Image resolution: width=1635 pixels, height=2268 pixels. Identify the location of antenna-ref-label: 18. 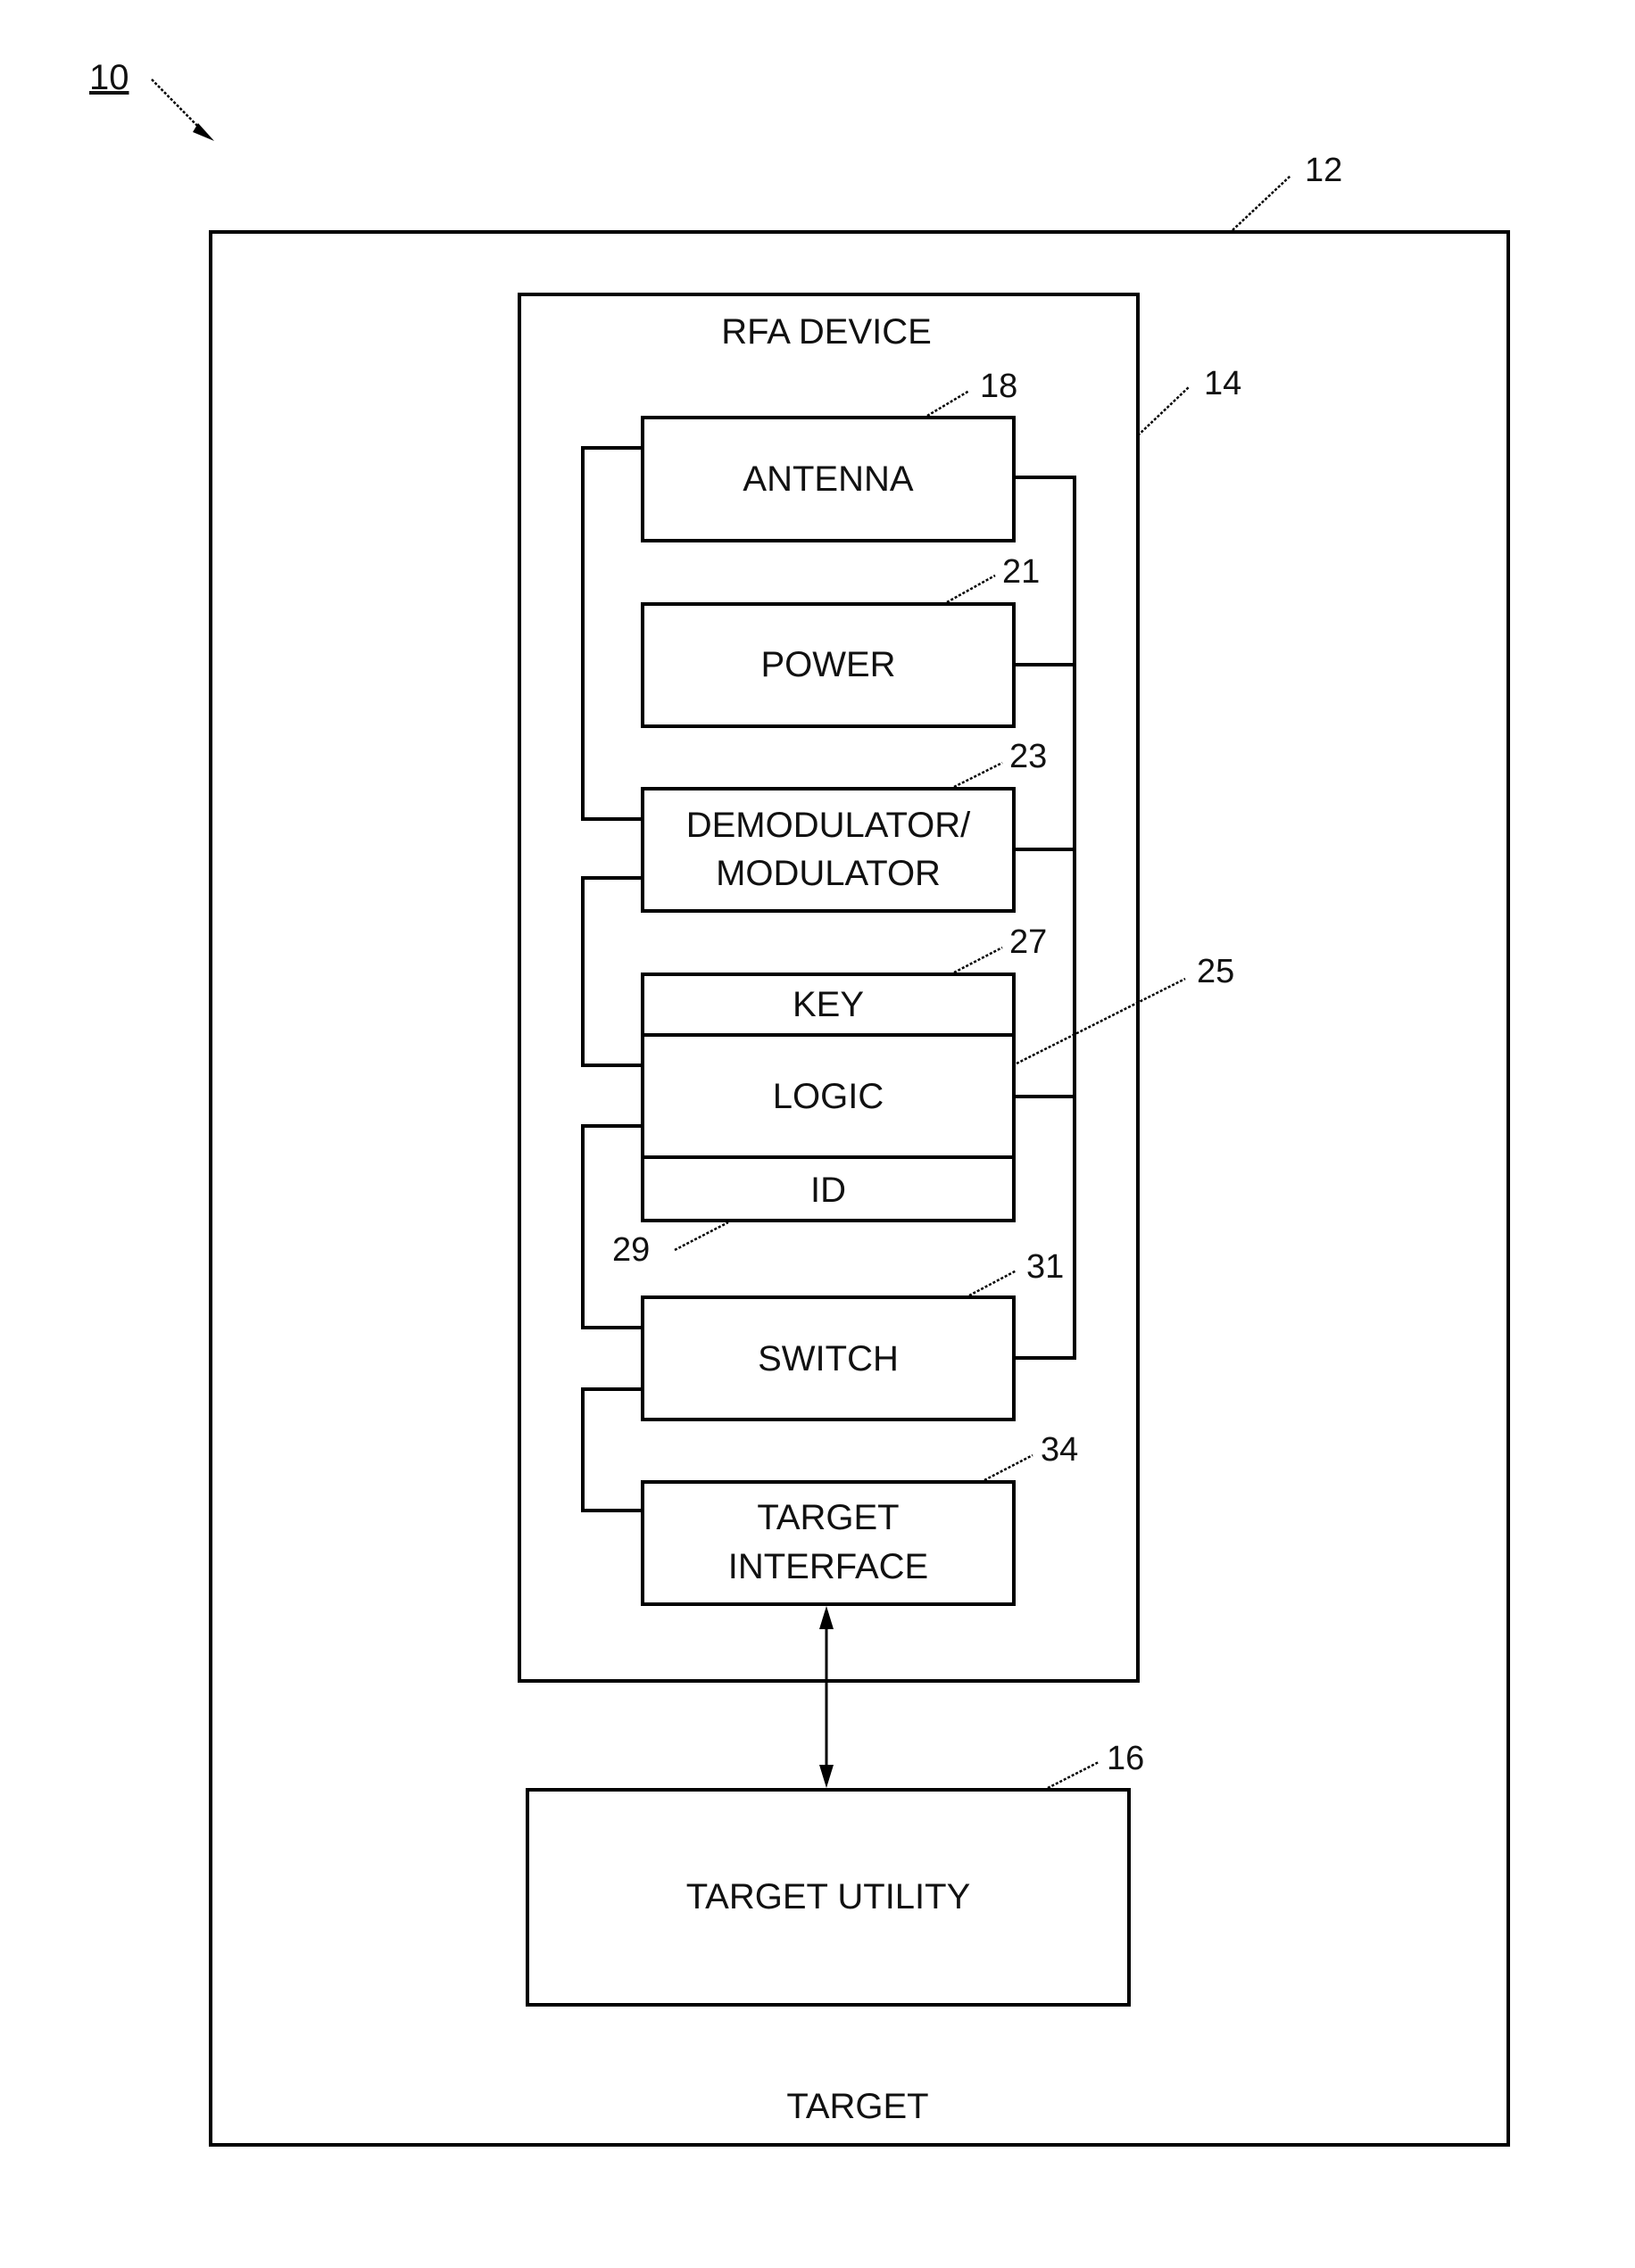
(998, 386).